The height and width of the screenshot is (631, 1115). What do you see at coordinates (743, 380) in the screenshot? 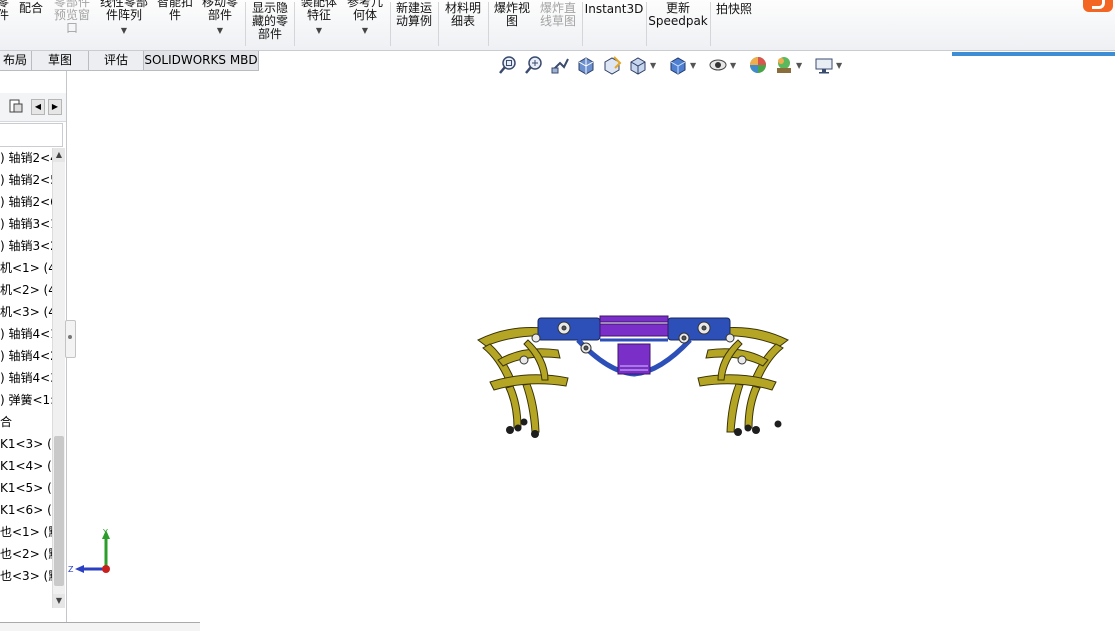
I see `right-leg-assembly` at bounding box center [743, 380].